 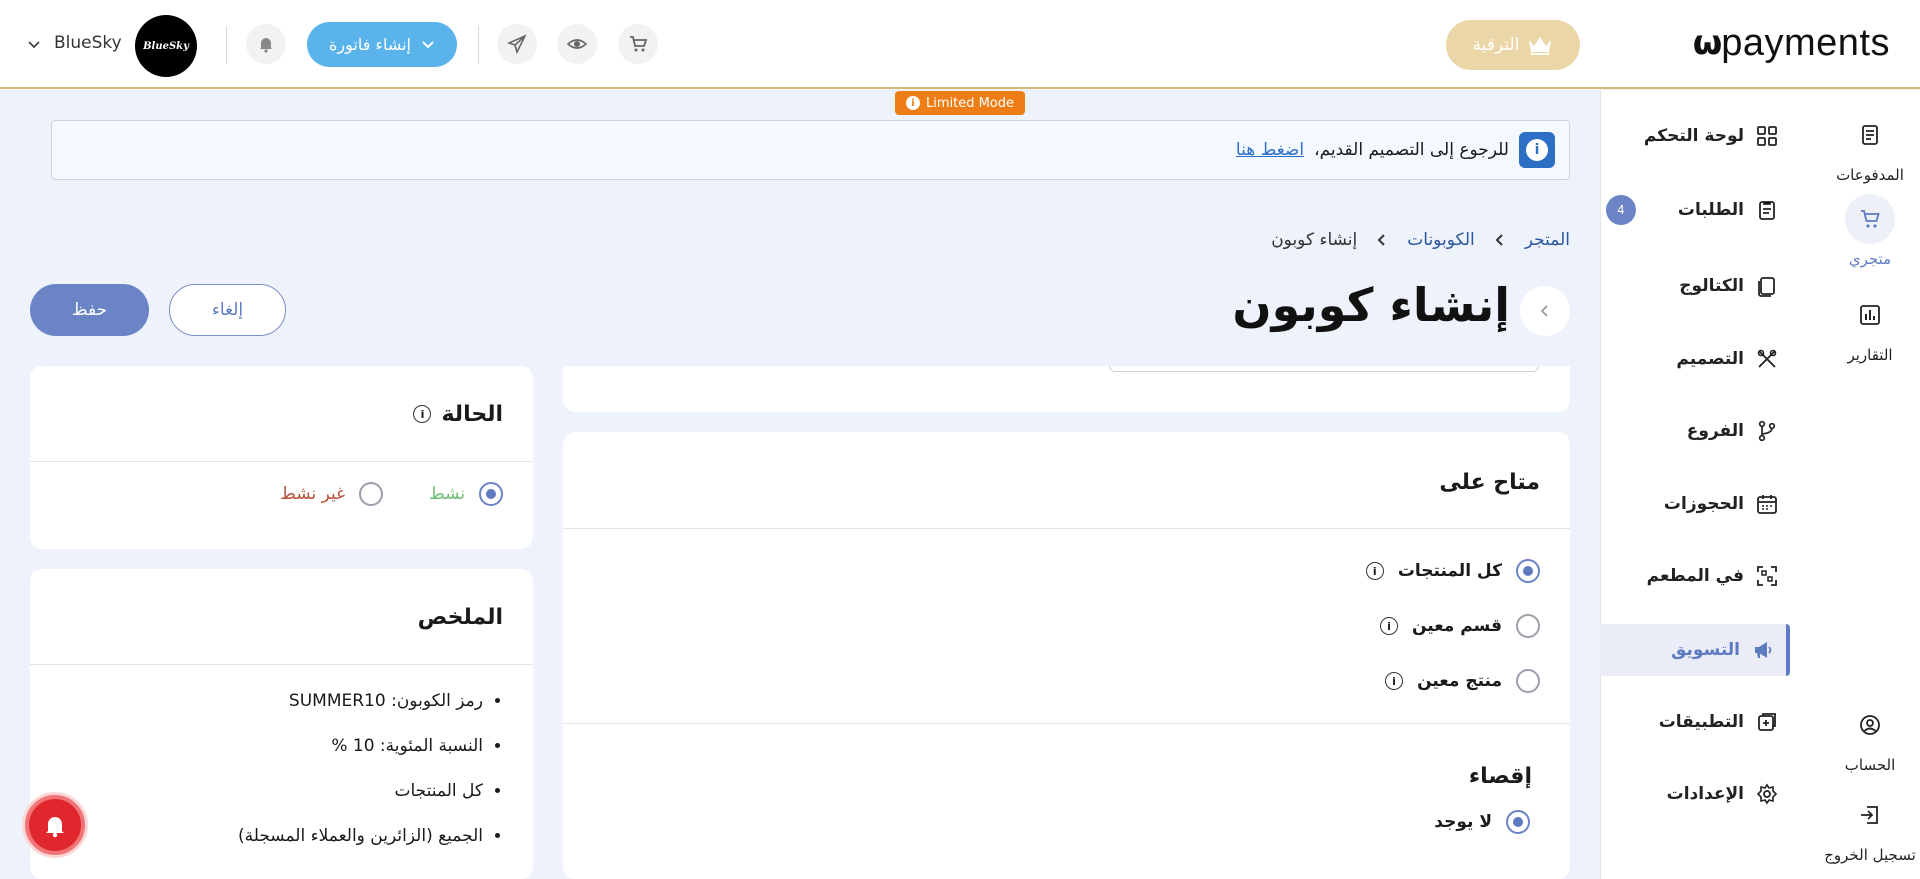 What do you see at coordinates (1710, 359) in the screenshot?
I see `menu-label: التصميم` at bounding box center [1710, 359].